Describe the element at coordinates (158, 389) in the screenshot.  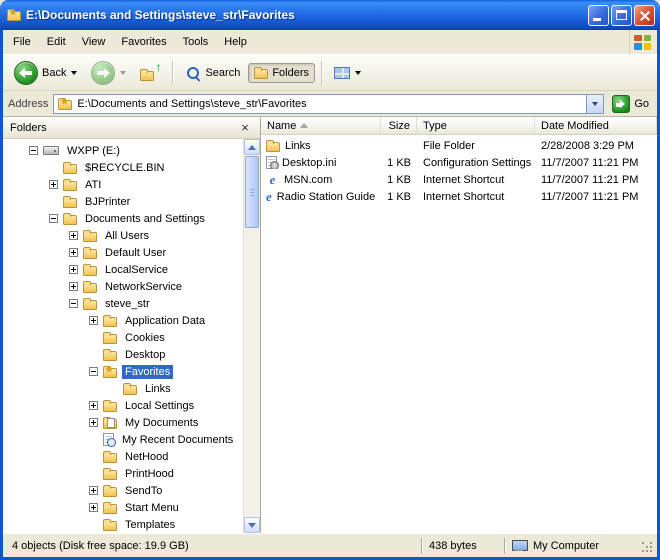
I see `tree-item-label: Links` at that location.